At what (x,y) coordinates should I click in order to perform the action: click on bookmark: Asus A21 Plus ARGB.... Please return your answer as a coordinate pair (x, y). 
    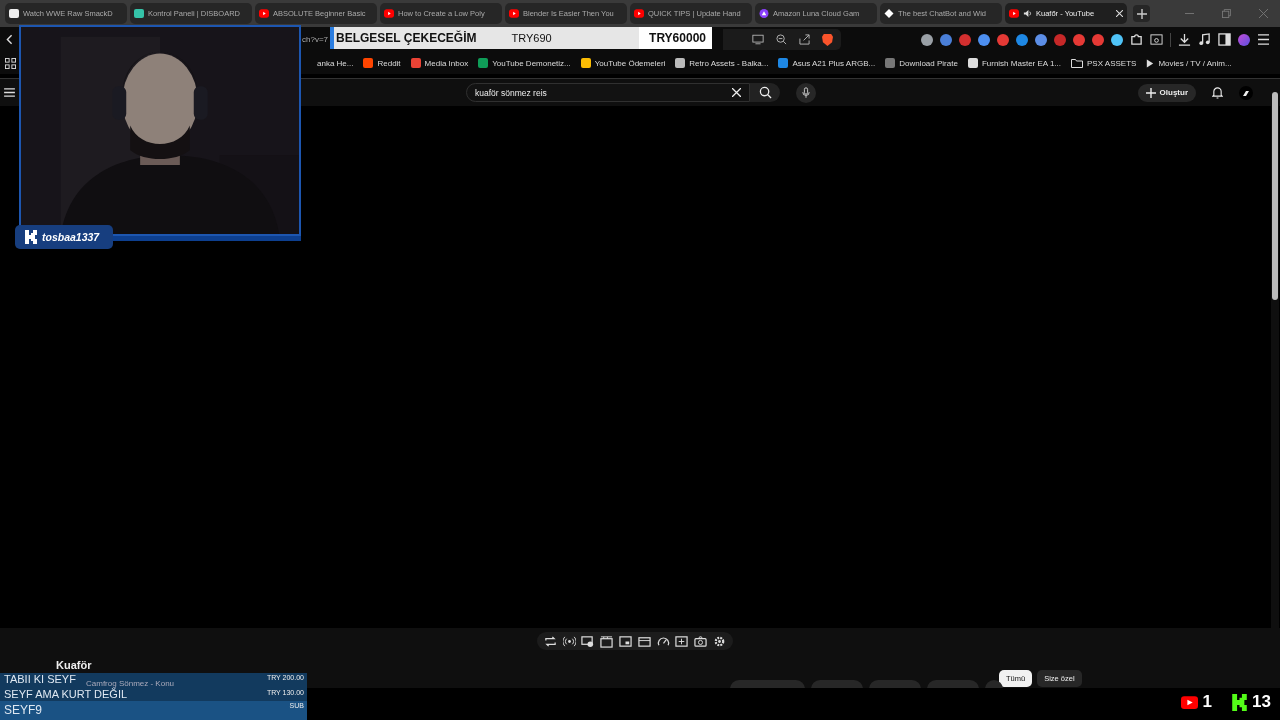
    Looking at the image, I should click on (827, 63).